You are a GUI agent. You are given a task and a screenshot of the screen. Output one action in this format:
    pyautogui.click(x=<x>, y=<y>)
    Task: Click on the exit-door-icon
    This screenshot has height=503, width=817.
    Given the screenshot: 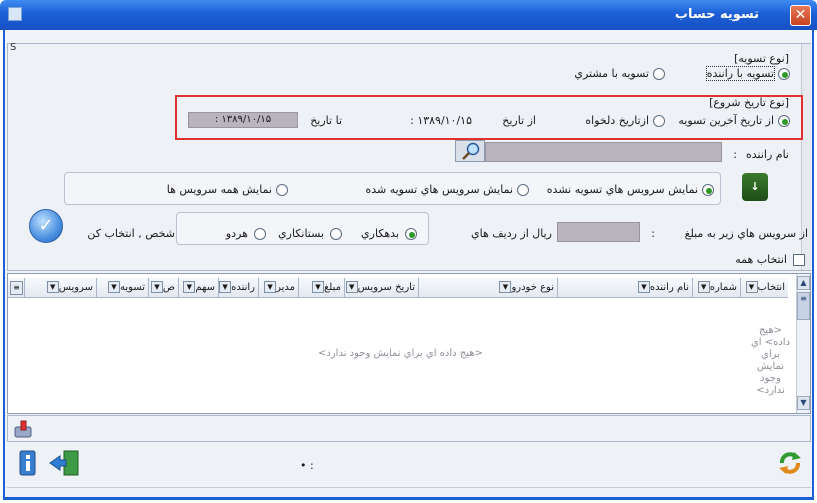 What is the action you would take?
    pyautogui.click(x=65, y=463)
    